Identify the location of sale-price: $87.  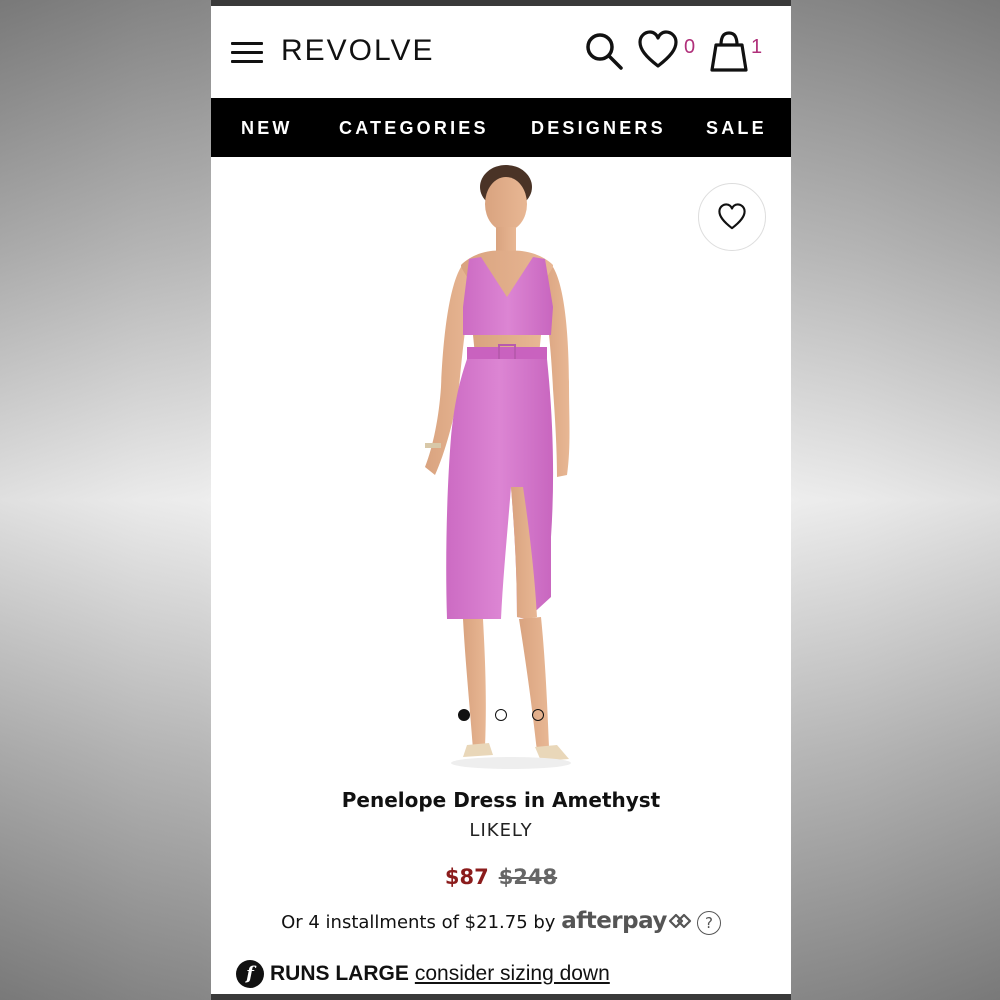
(466, 877).